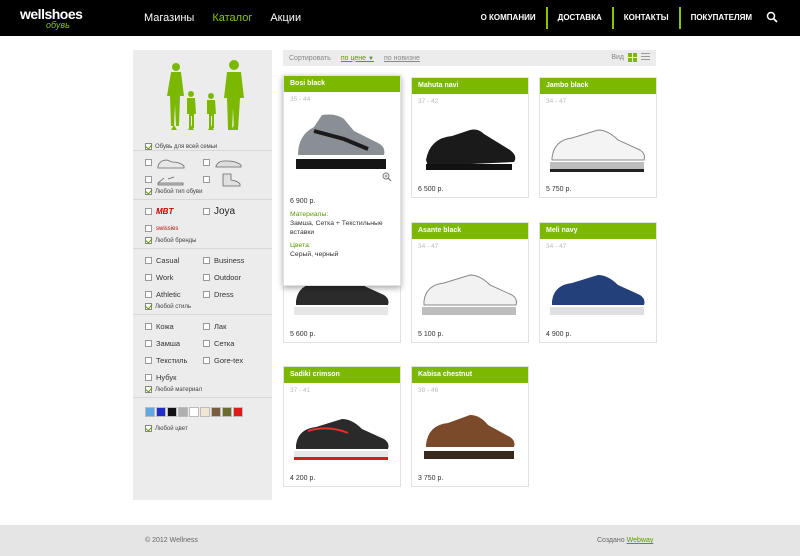  I want to click on style-option: Dress, so click(232, 294).